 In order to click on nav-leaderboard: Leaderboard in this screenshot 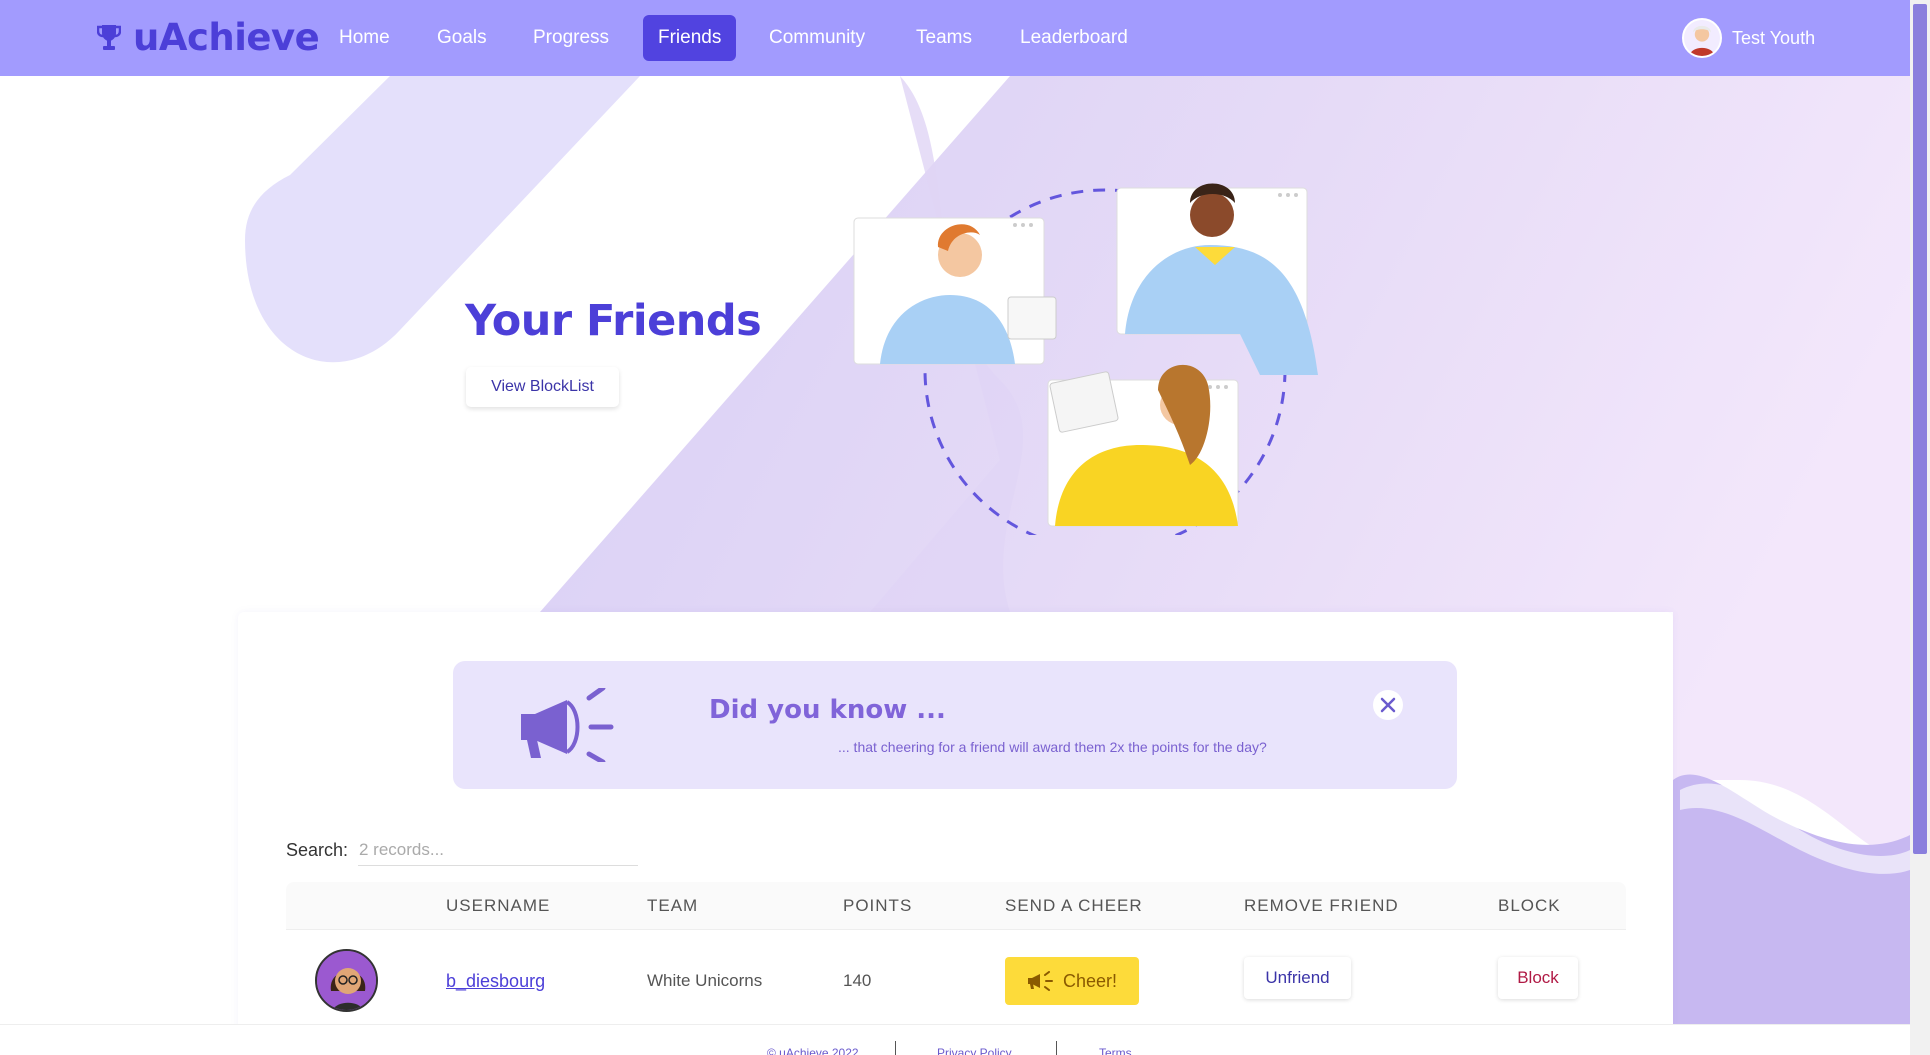, I will do `click(1074, 38)`.